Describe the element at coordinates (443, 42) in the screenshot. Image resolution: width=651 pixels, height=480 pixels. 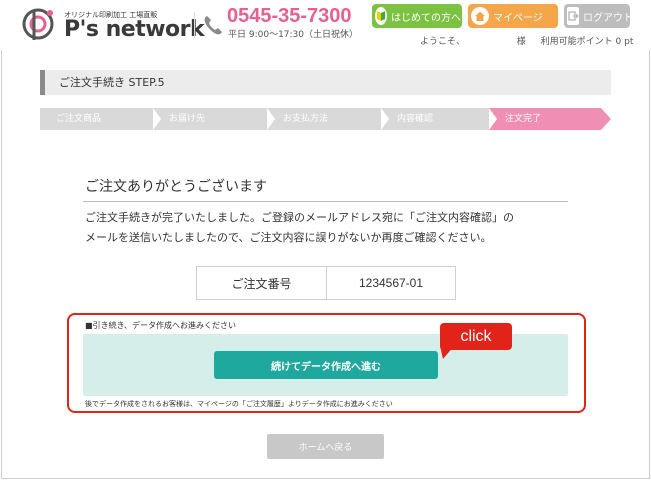
I see `welcome-text: ようこそ、` at that location.